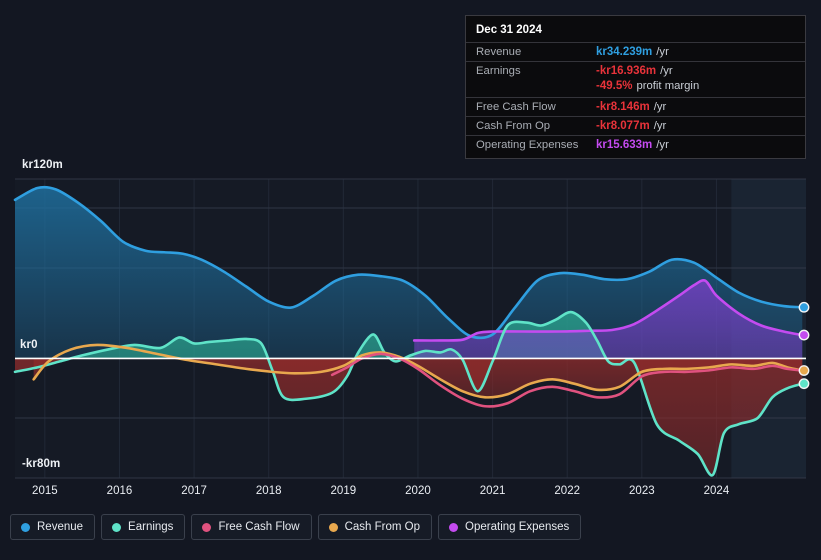  I want to click on x-axis-label-2018: 2018, so click(268, 491).